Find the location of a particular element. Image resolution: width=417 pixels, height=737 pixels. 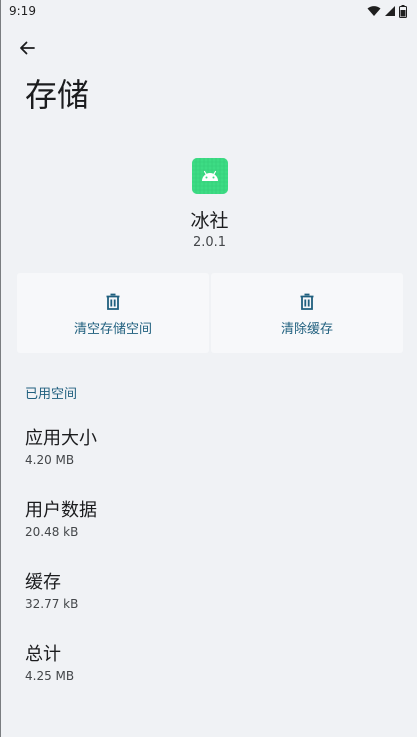

back-button is located at coordinates (27, 48).